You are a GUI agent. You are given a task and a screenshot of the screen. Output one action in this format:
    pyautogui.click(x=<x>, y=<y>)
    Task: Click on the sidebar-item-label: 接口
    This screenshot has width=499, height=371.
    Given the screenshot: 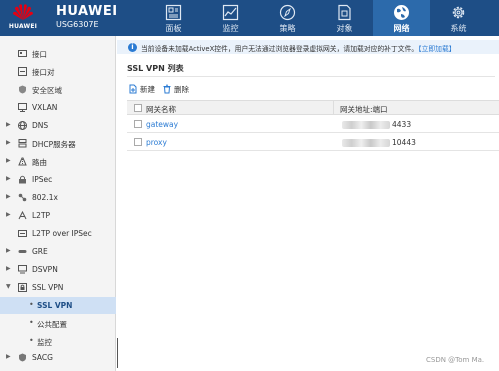 What is the action you would take?
    pyautogui.click(x=39, y=54)
    